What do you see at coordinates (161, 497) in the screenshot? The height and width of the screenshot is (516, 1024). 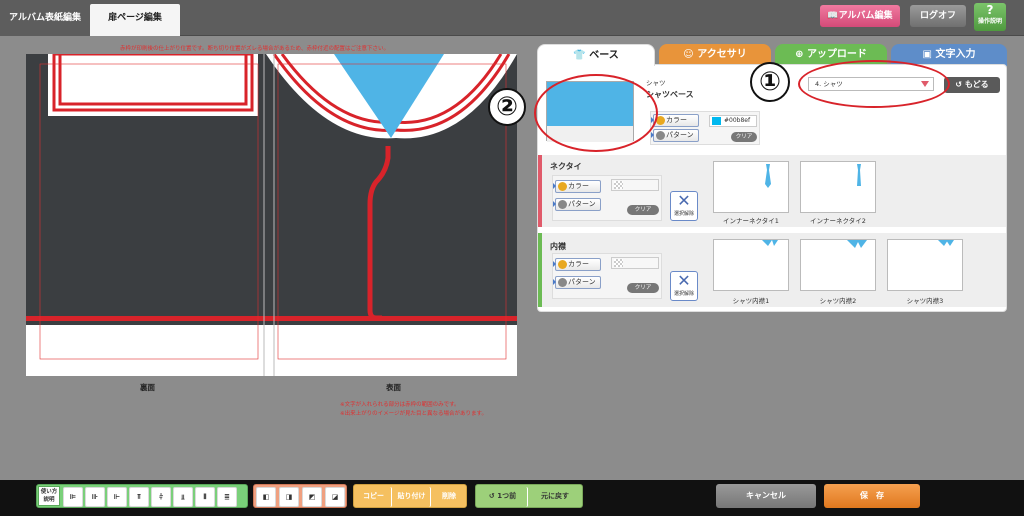 I see `align-middle-icon: ⫩` at bounding box center [161, 497].